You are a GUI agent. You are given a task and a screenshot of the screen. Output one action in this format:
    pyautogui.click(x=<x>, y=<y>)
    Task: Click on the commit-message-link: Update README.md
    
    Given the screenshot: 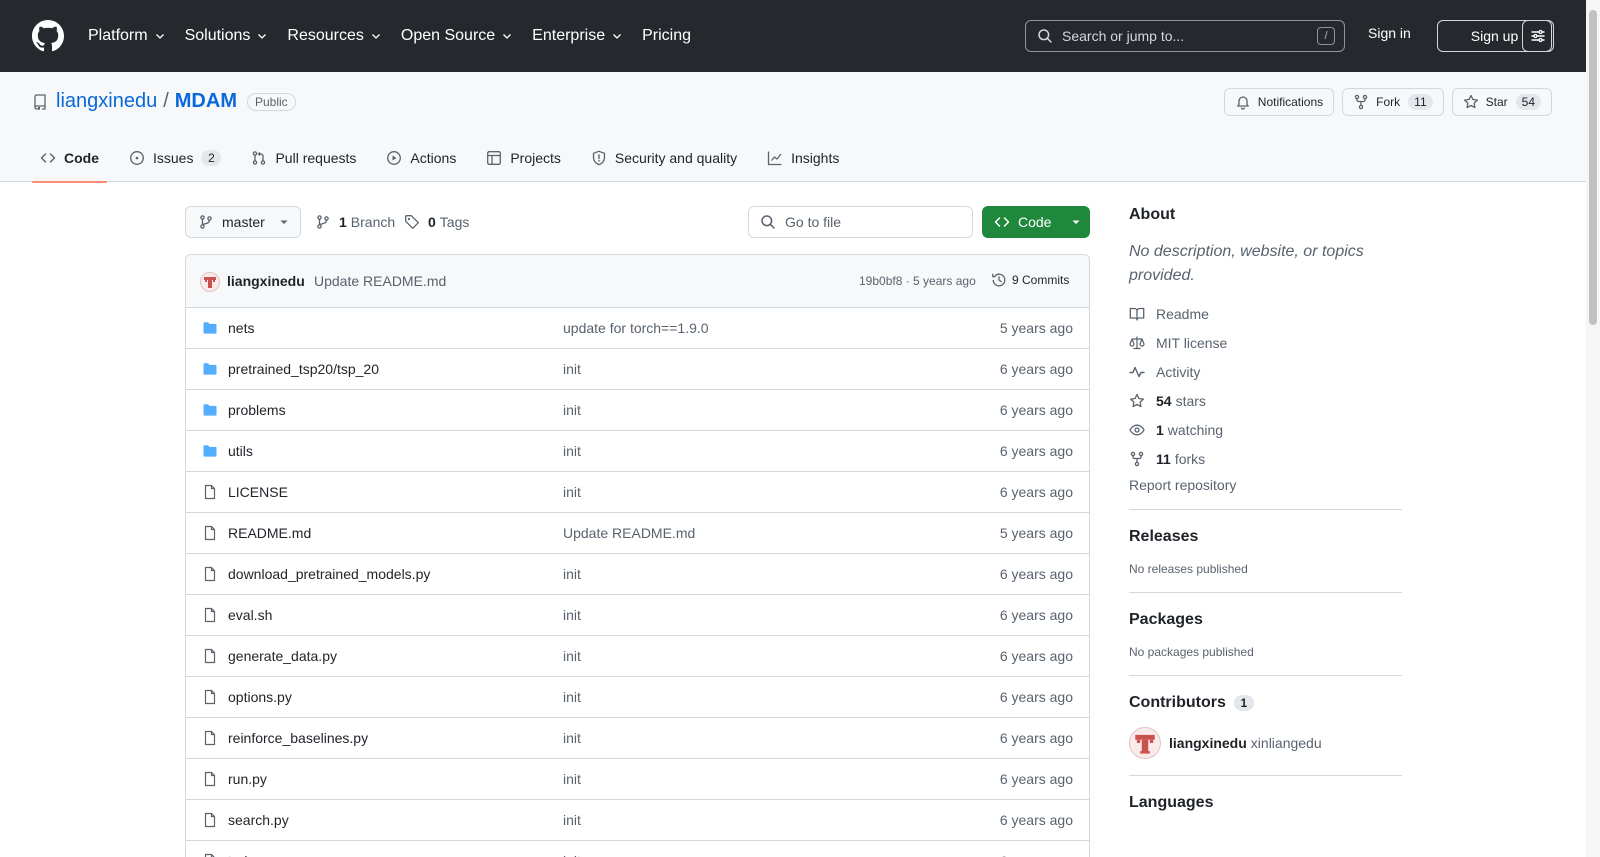 What is the action you would take?
    pyautogui.click(x=380, y=281)
    